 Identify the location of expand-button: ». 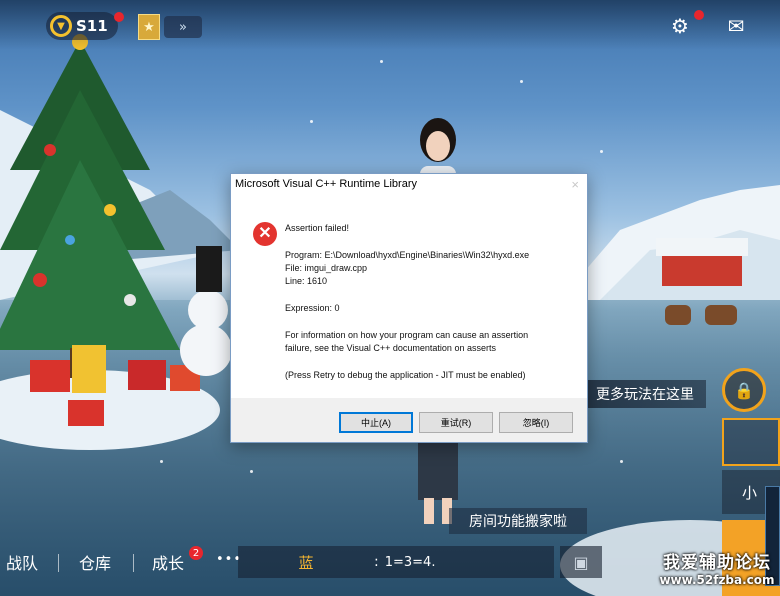
(183, 27).